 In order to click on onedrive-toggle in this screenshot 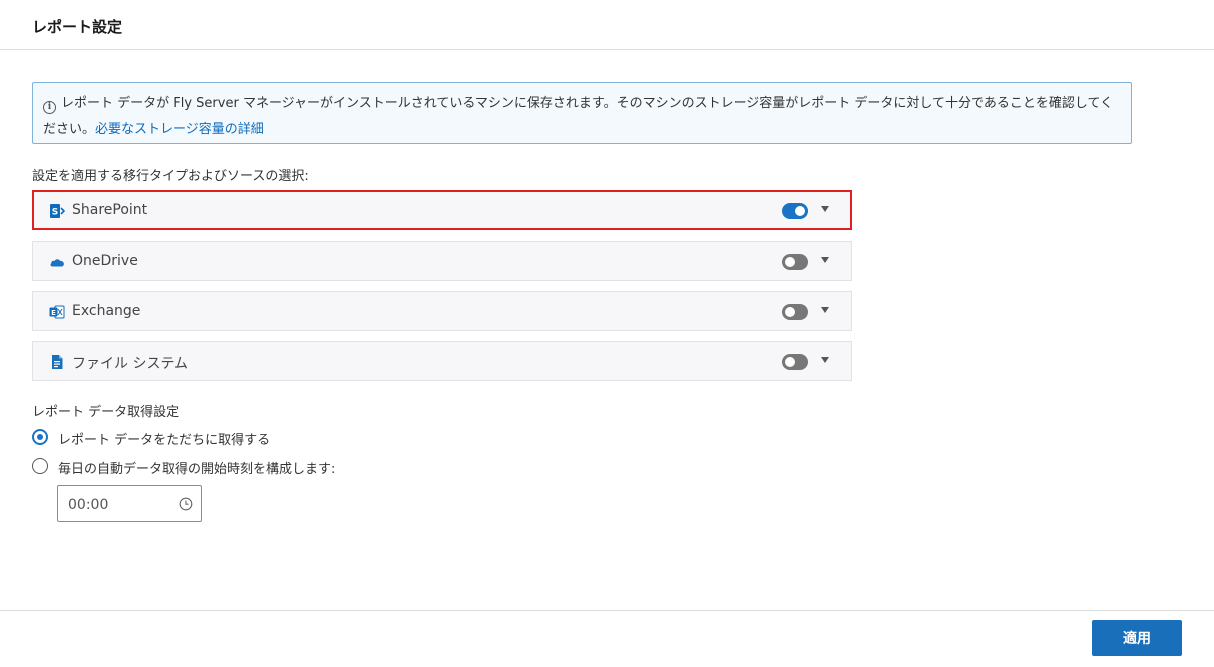, I will do `click(795, 262)`.